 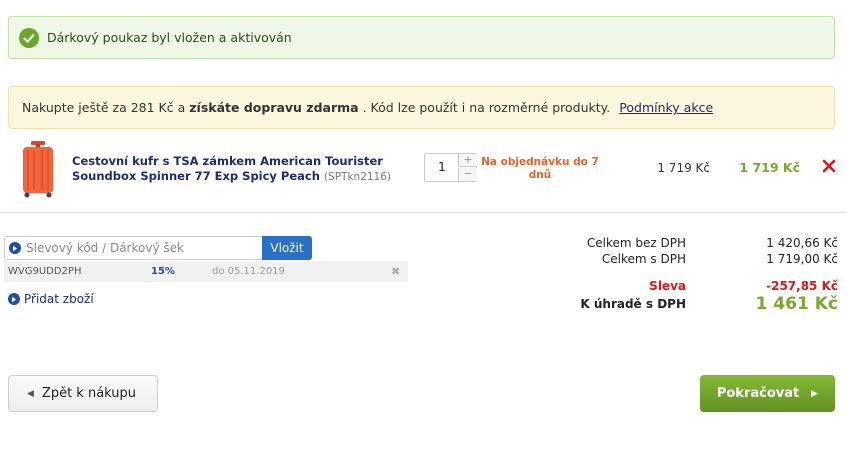 I want to click on availability-status: Na objednávku do 7 dnů, so click(x=540, y=168).